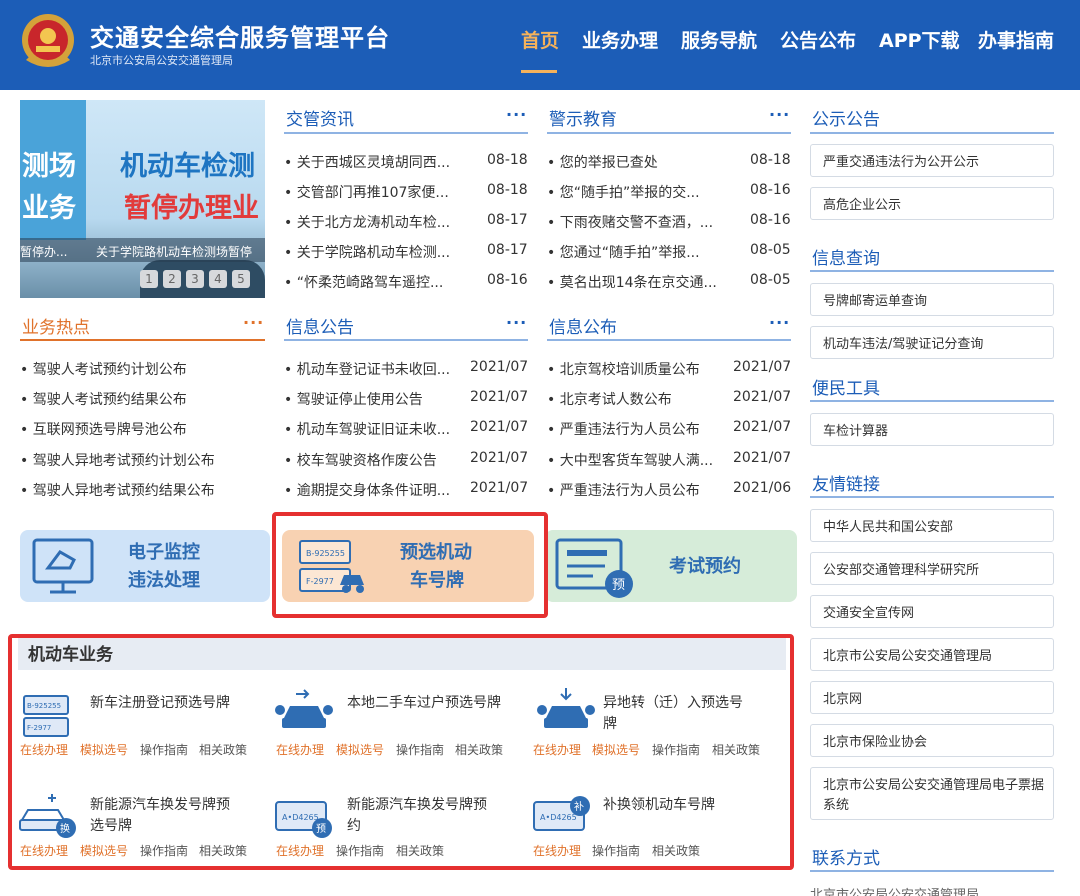 This screenshot has width=1080, height=896. Describe the element at coordinates (932, 160) in the screenshot. I see `public-notice-link: 严重交通违法行为公开公示` at that location.